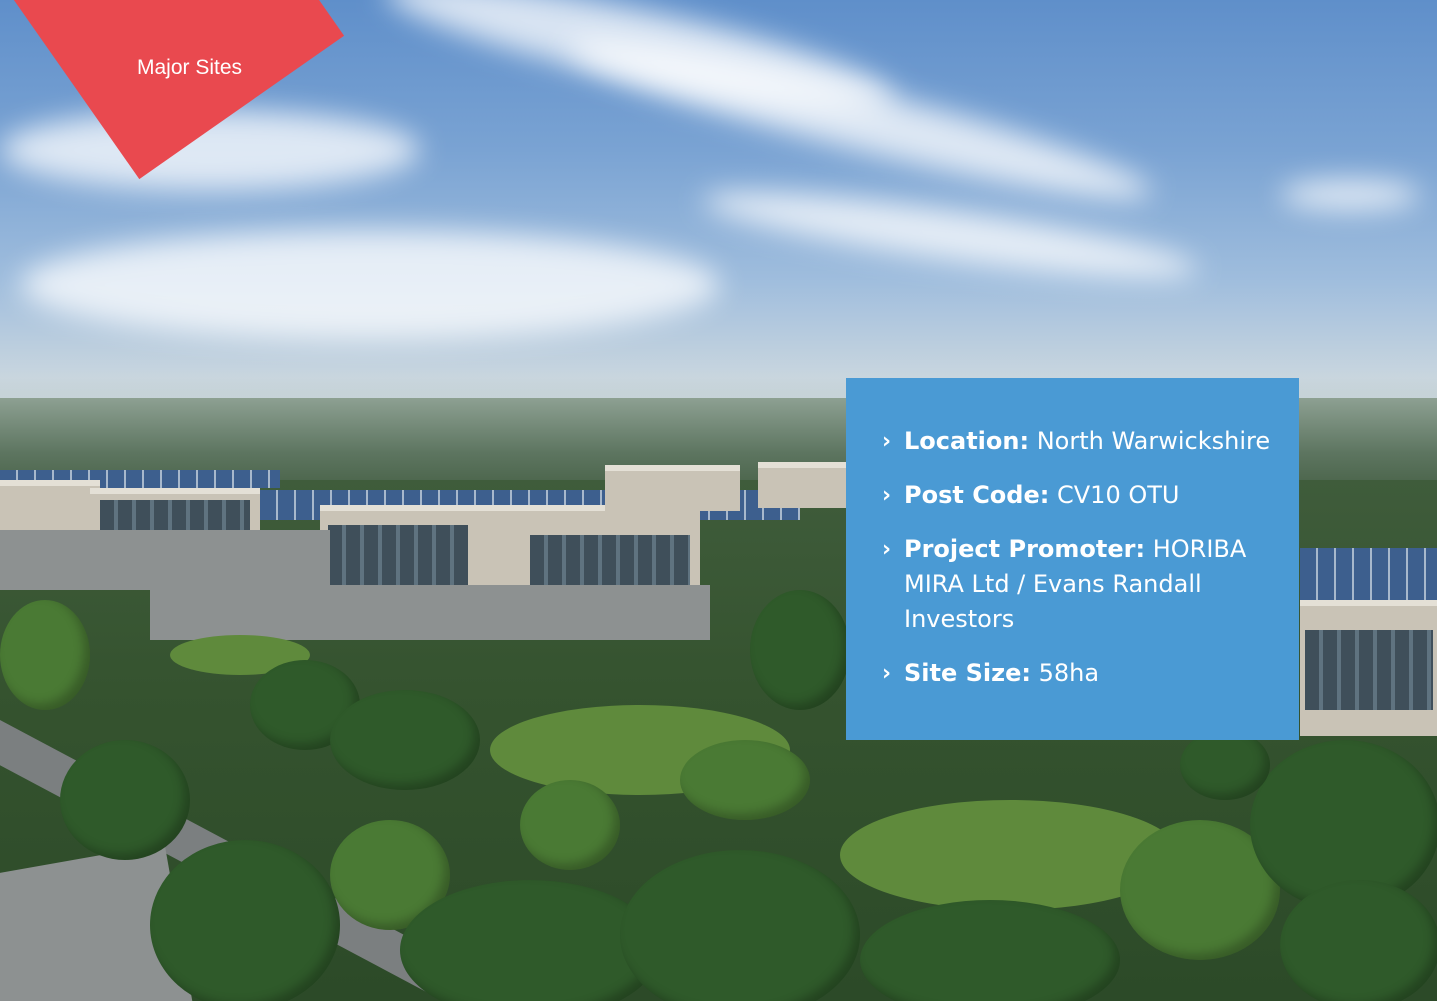  I want to click on site-info-label: Post Code:, so click(977, 495).